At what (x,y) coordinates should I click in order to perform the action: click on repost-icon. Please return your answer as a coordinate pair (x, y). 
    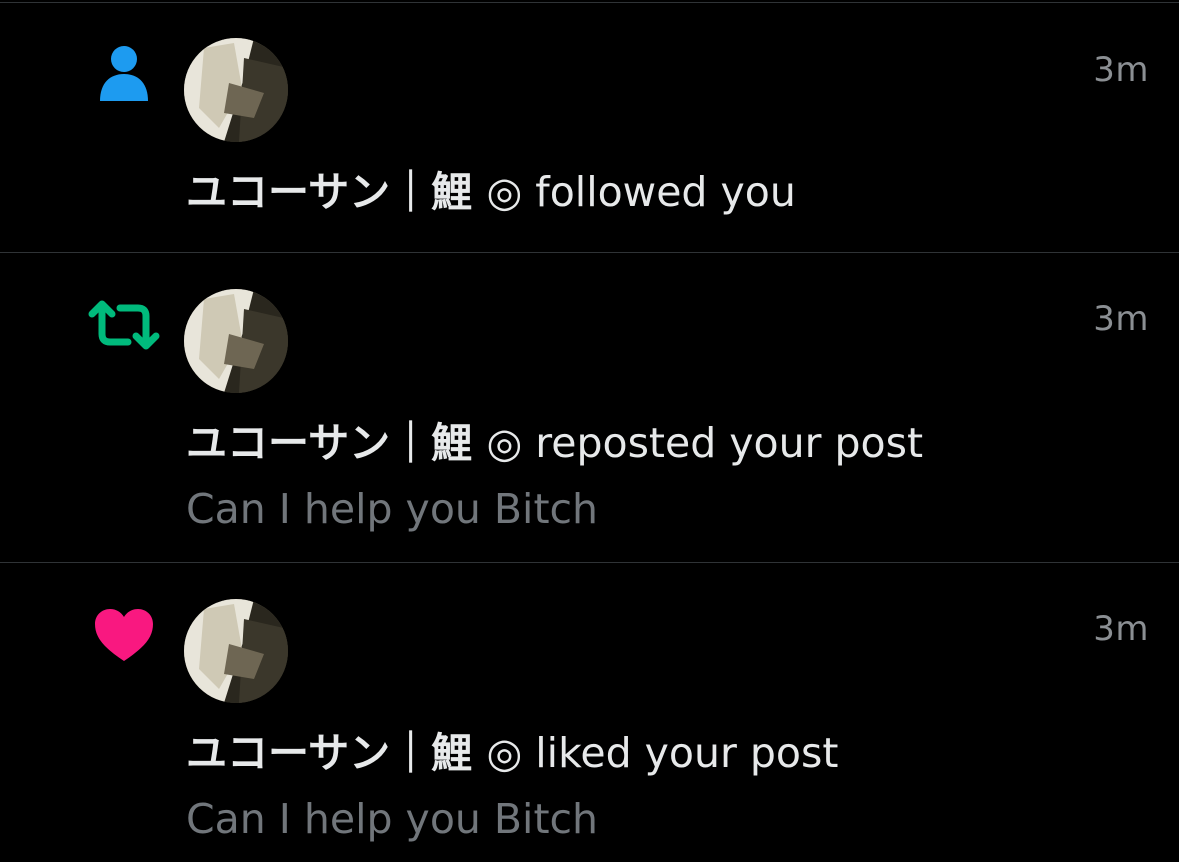
    Looking at the image, I should click on (124, 325).